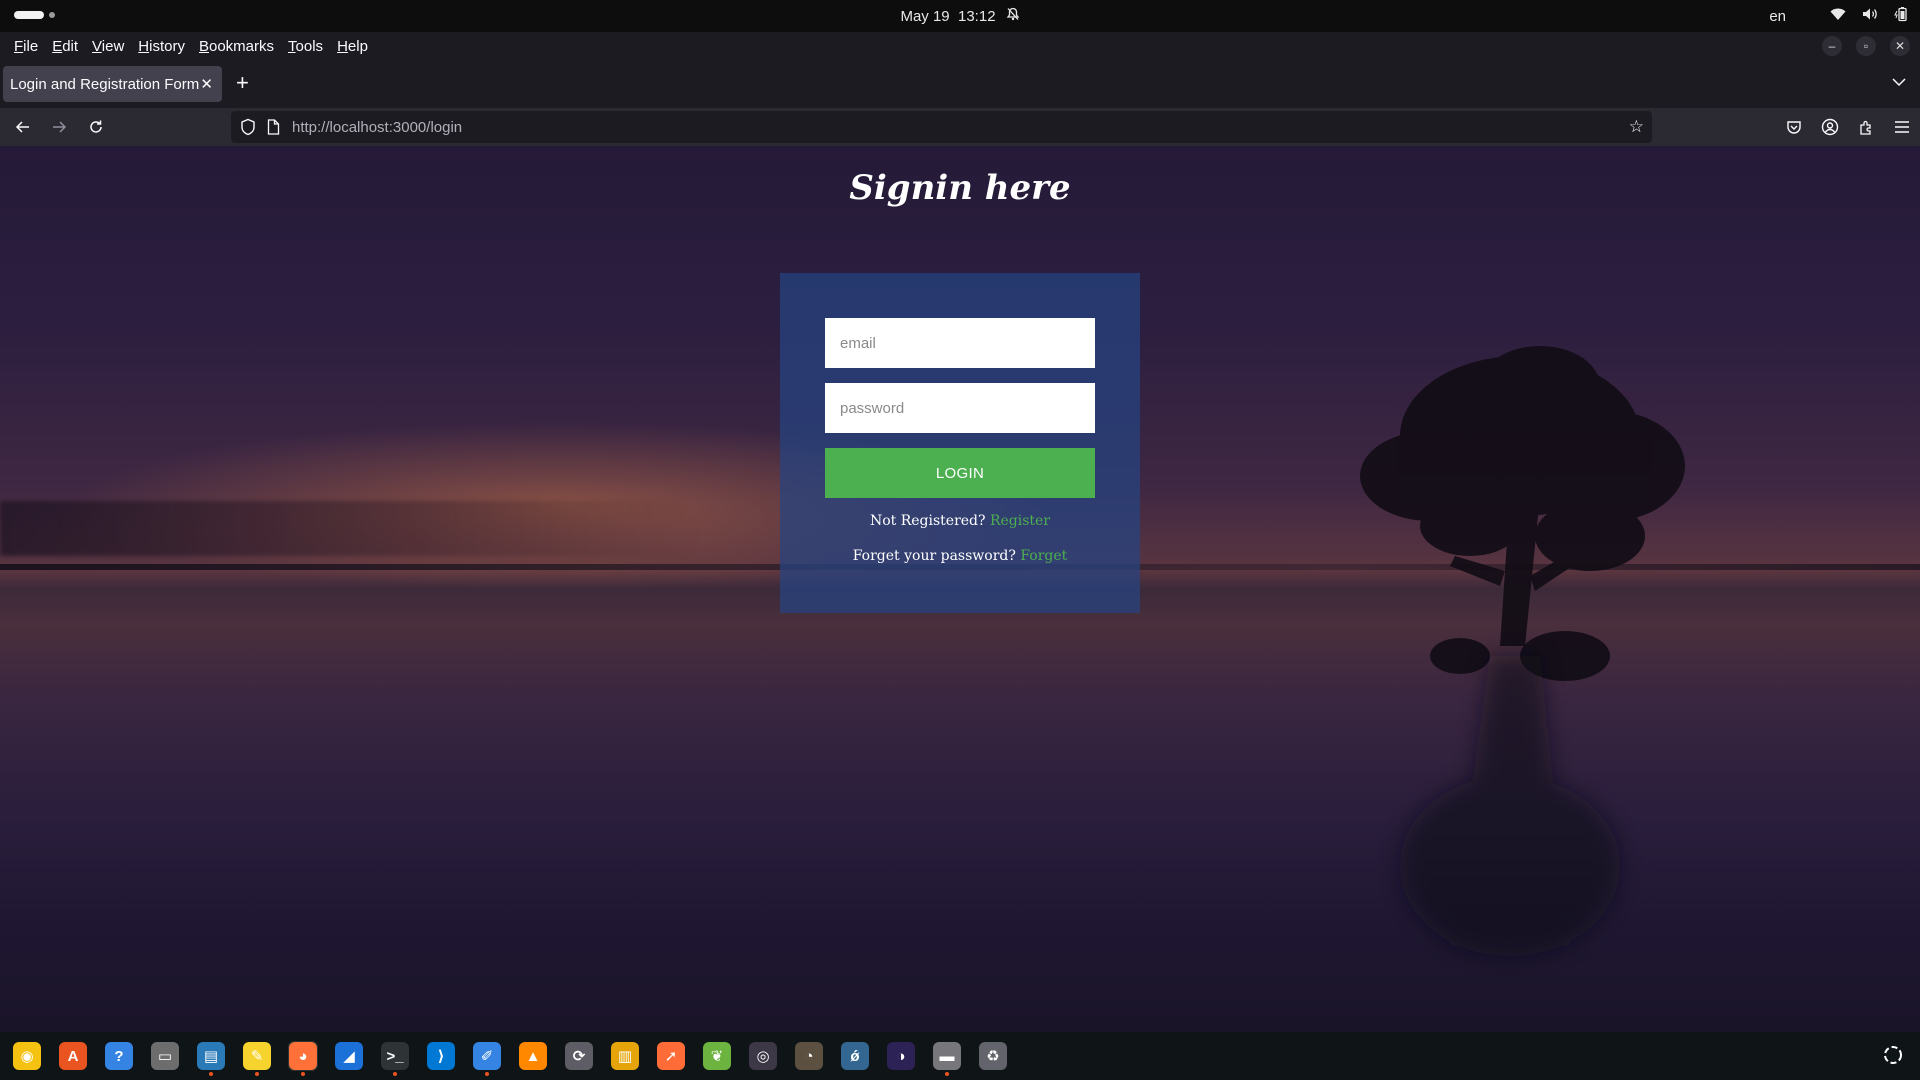 Image resolution: width=1920 pixels, height=1080 pixels. I want to click on gimp-icon: ◔, so click(809, 1056).